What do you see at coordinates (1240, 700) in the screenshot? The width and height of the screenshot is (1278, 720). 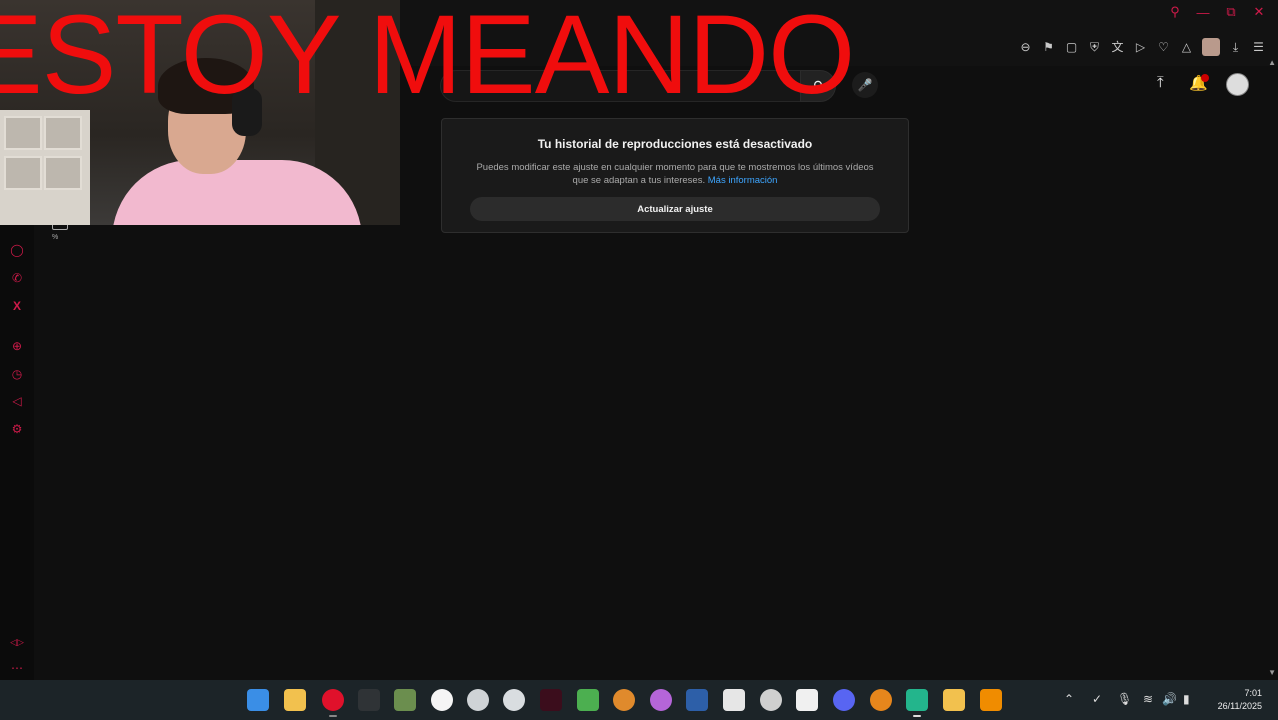 I see `system-clock: 7:01 26/11/2025` at bounding box center [1240, 700].